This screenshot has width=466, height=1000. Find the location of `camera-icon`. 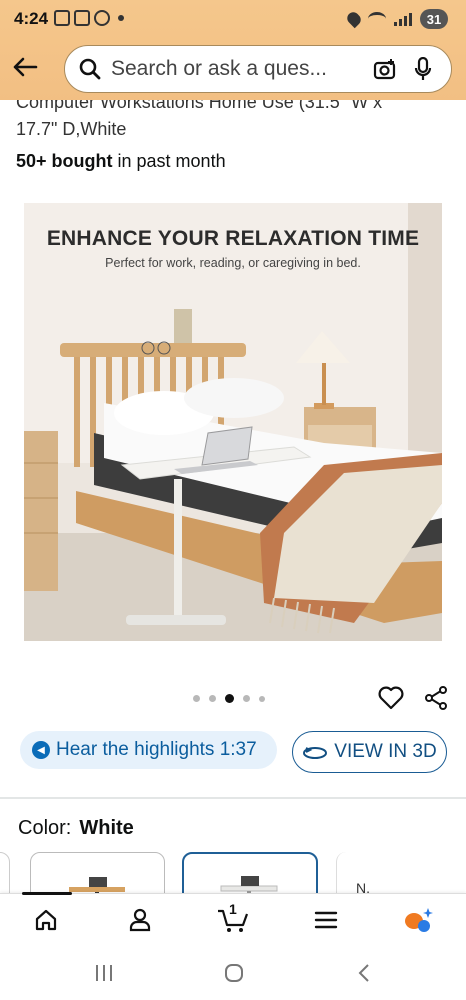

camera-icon is located at coordinates (384, 69).